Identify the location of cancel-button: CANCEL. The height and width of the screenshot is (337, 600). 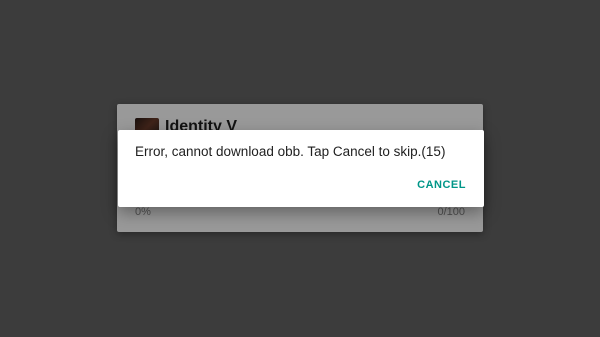
(441, 185).